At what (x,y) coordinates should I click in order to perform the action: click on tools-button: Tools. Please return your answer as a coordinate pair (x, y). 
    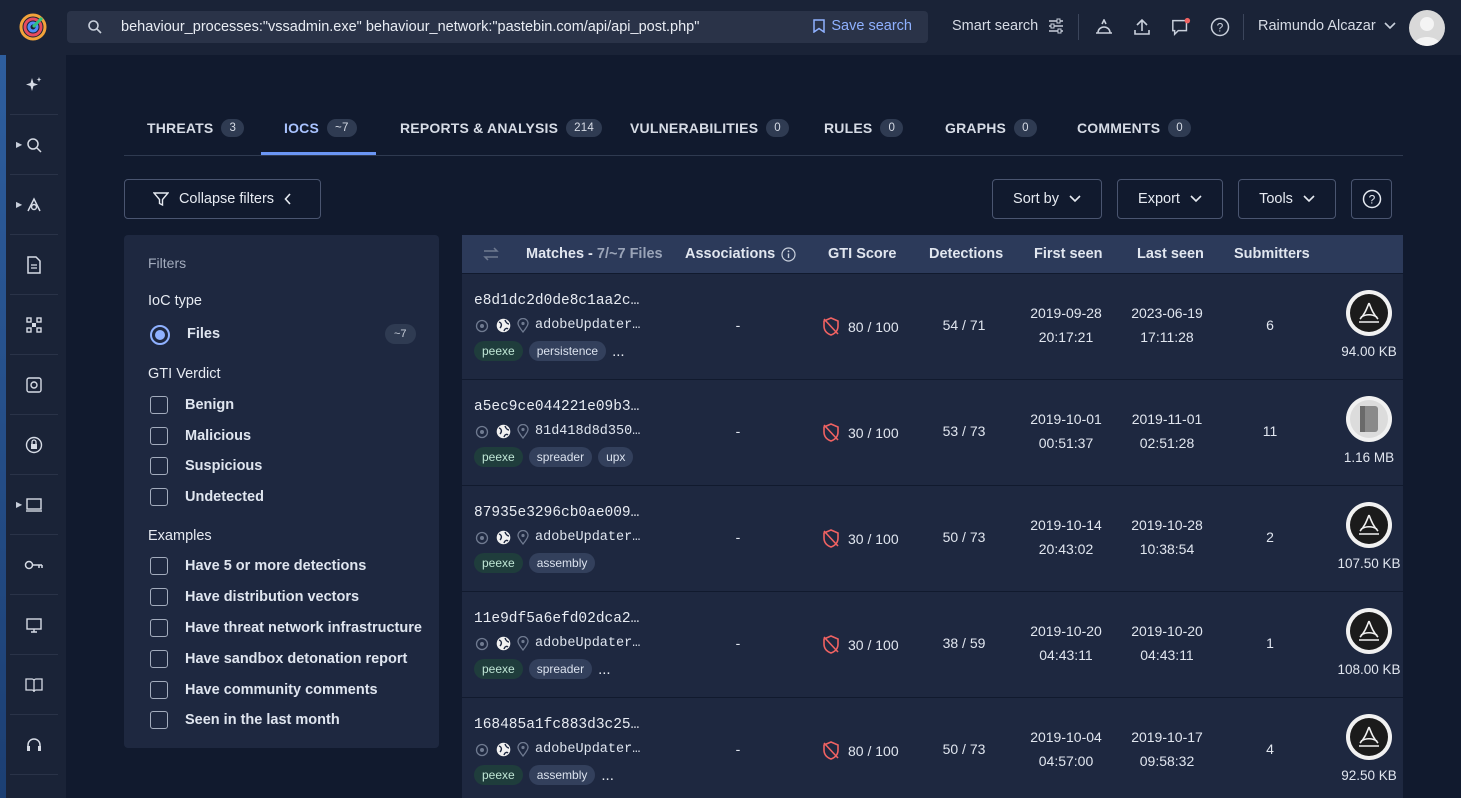
    Looking at the image, I should click on (1287, 199).